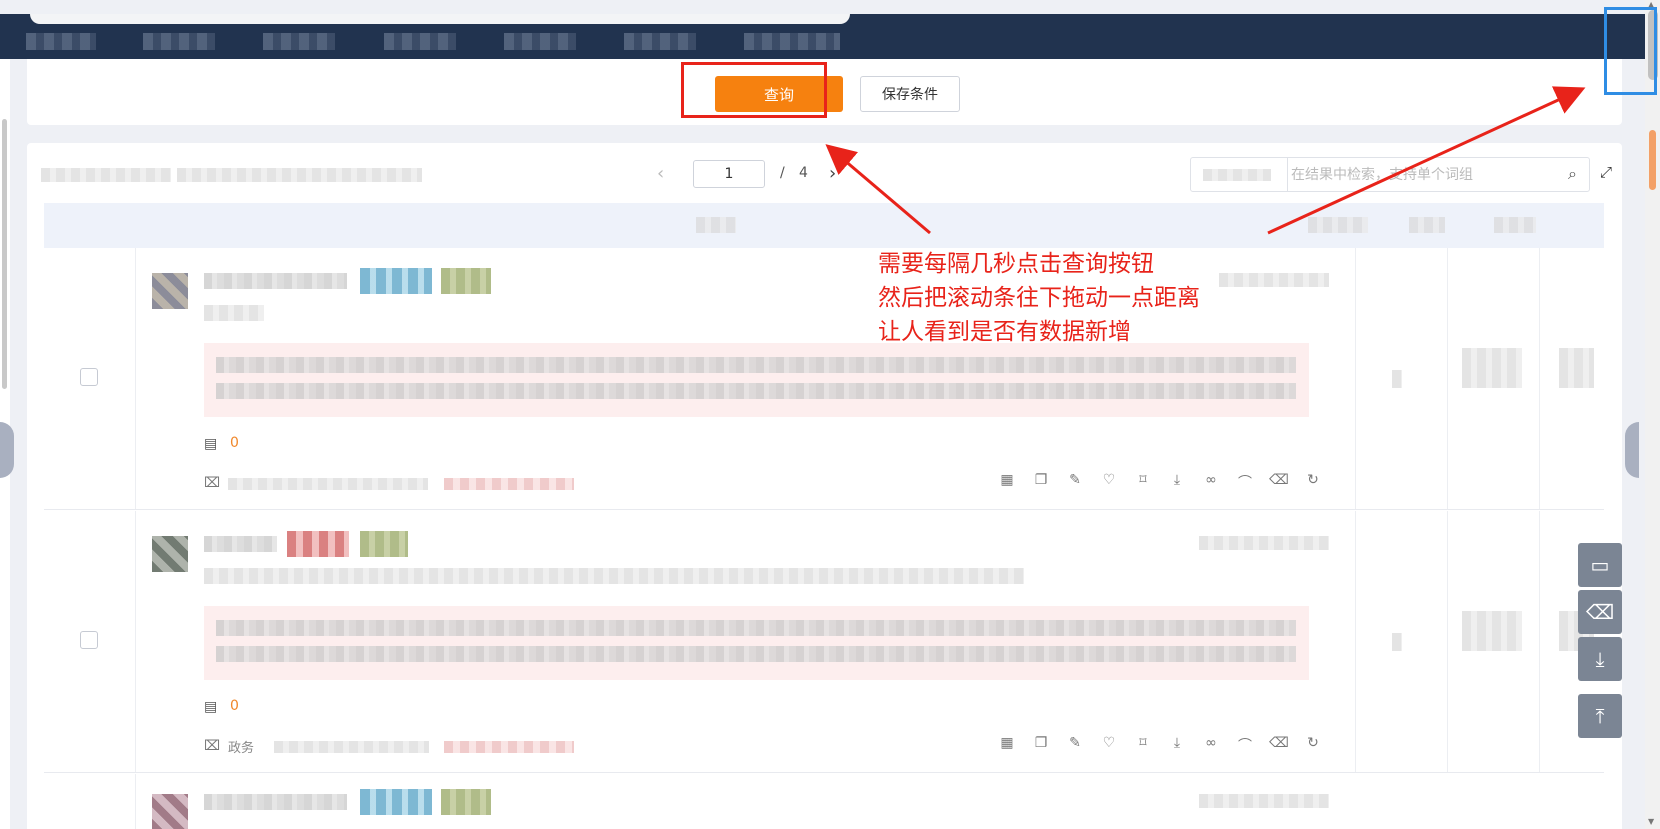 This screenshot has height=829, width=1660. Describe the element at coordinates (1600, 565) in the screenshot. I see `comment-icon: ▭` at that location.